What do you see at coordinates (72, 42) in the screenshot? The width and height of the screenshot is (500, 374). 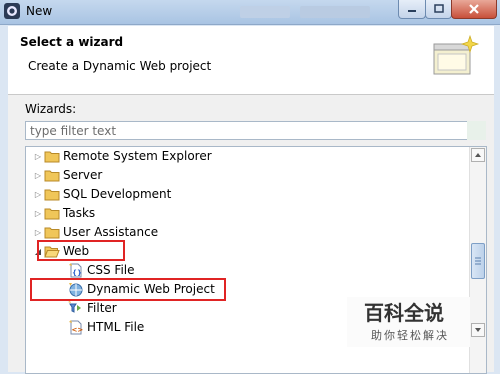 I see `page-title: Select a wizard` at bounding box center [72, 42].